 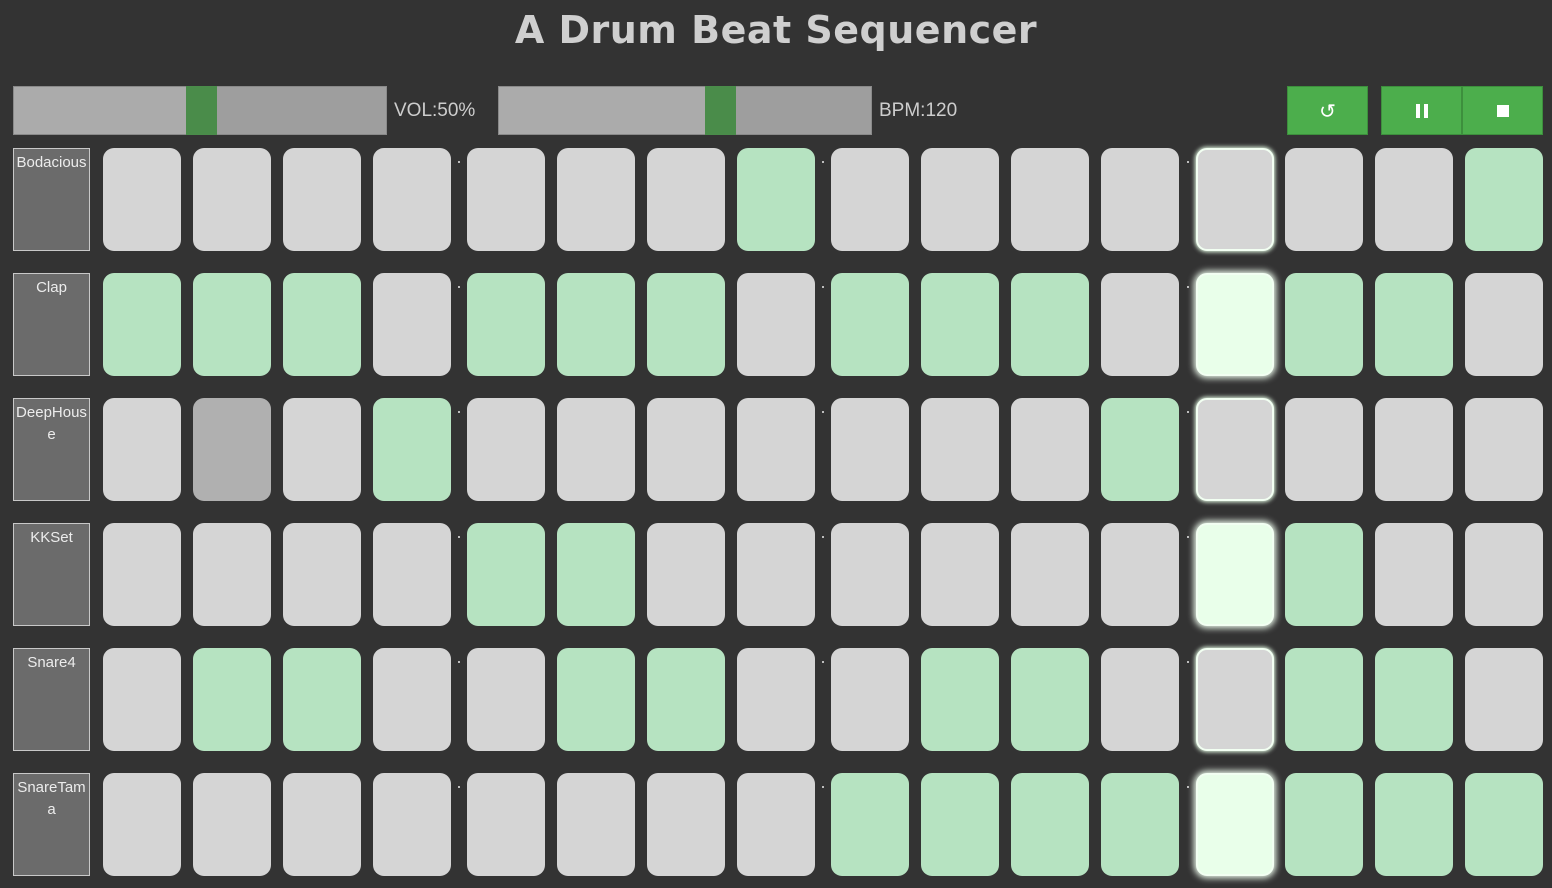 What do you see at coordinates (51, 199) in the screenshot?
I see `track-label-bodacious: Bodacious` at bounding box center [51, 199].